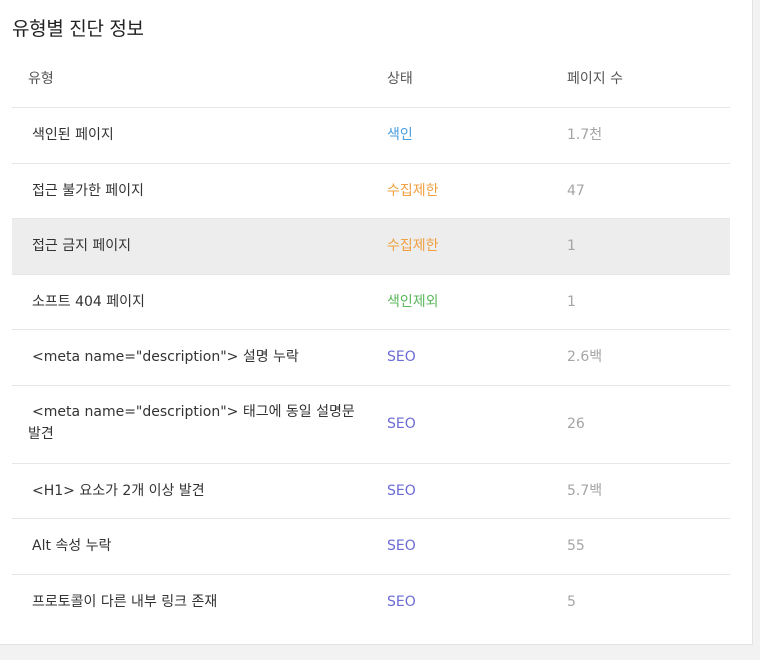 This screenshot has width=760, height=660. What do you see at coordinates (400, 79) in the screenshot?
I see `header-status: 상태` at bounding box center [400, 79].